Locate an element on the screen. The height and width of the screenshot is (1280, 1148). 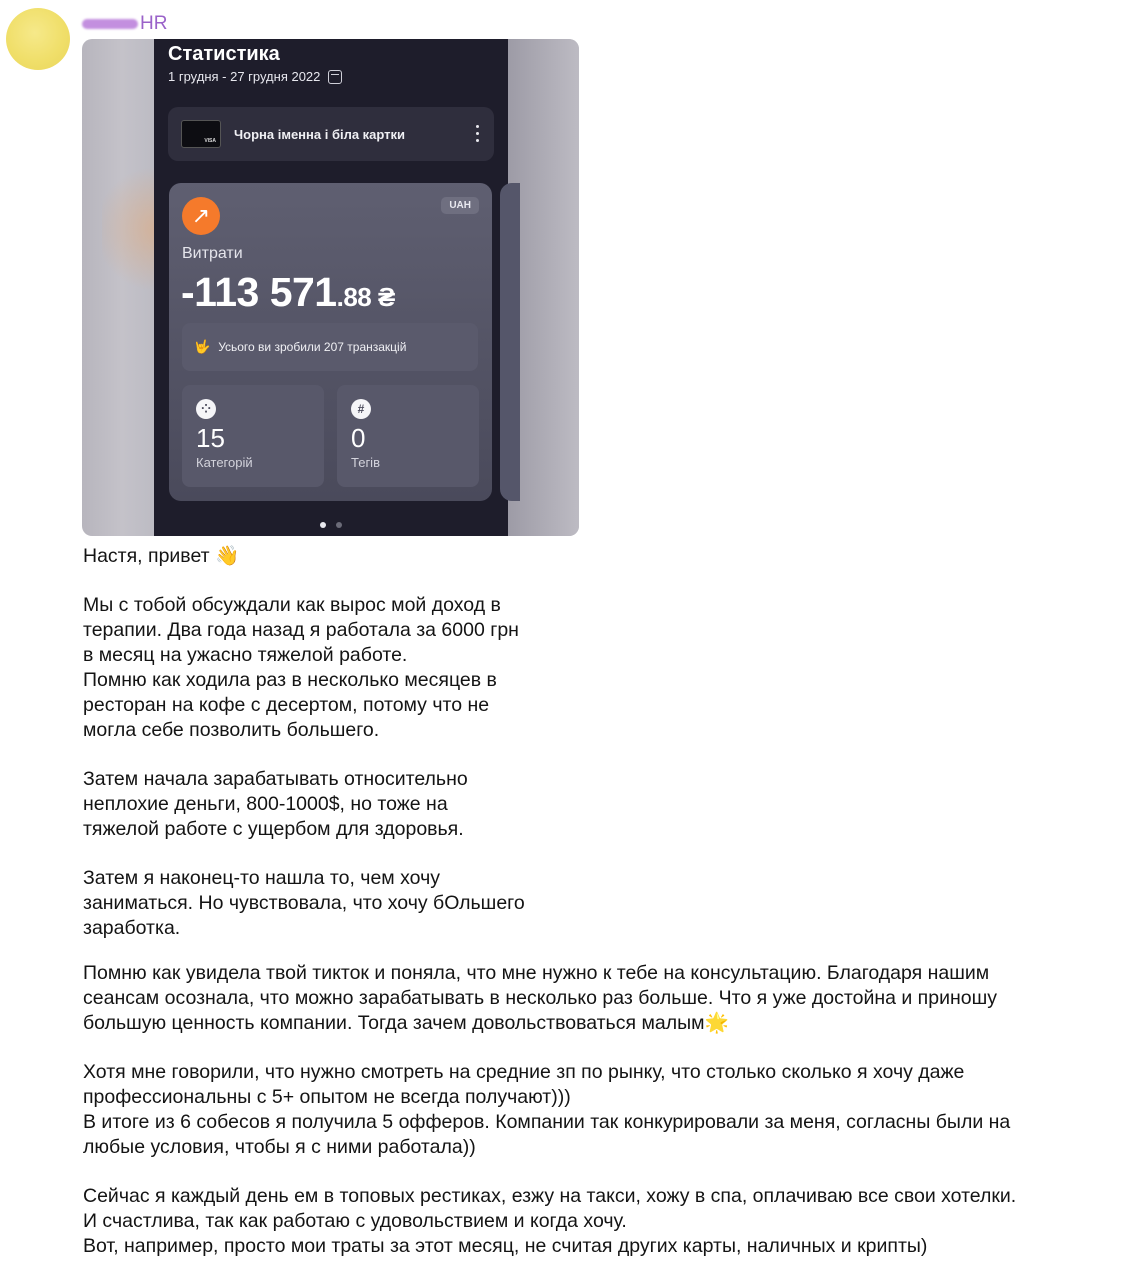
tags-box: # 0 Тегів is located at coordinates (408, 436).